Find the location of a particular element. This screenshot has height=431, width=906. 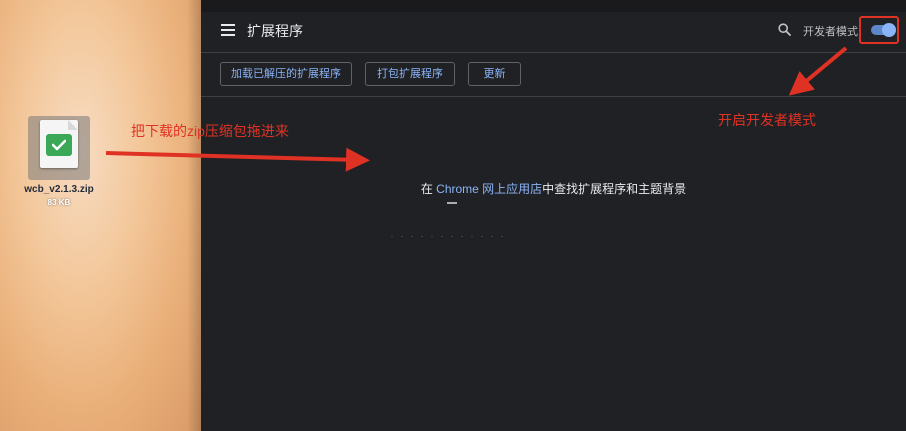

drag-hint-annotation: 把下载的zip压缩包拖进来 is located at coordinates (210, 131).